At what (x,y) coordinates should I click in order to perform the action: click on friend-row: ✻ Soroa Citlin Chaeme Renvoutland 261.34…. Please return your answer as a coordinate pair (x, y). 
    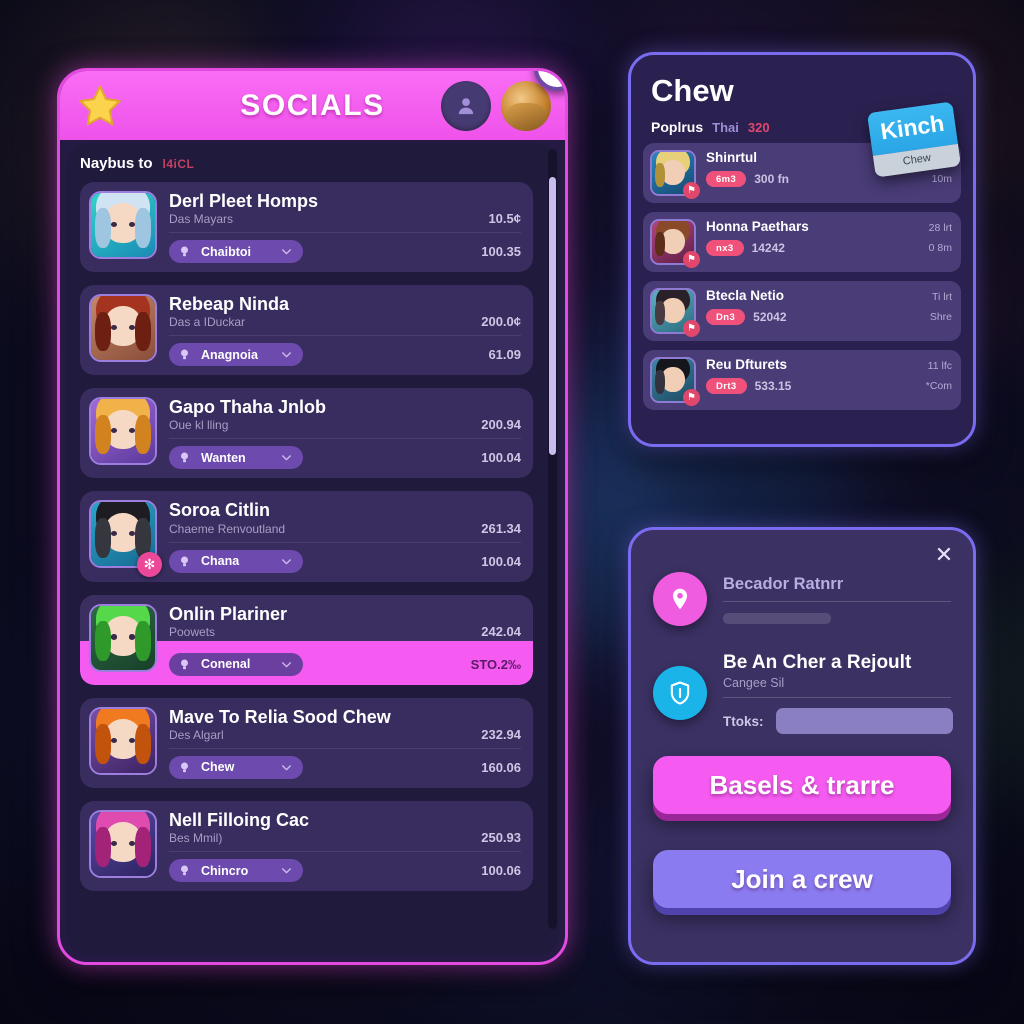
    Looking at the image, I should click on (306, 536).